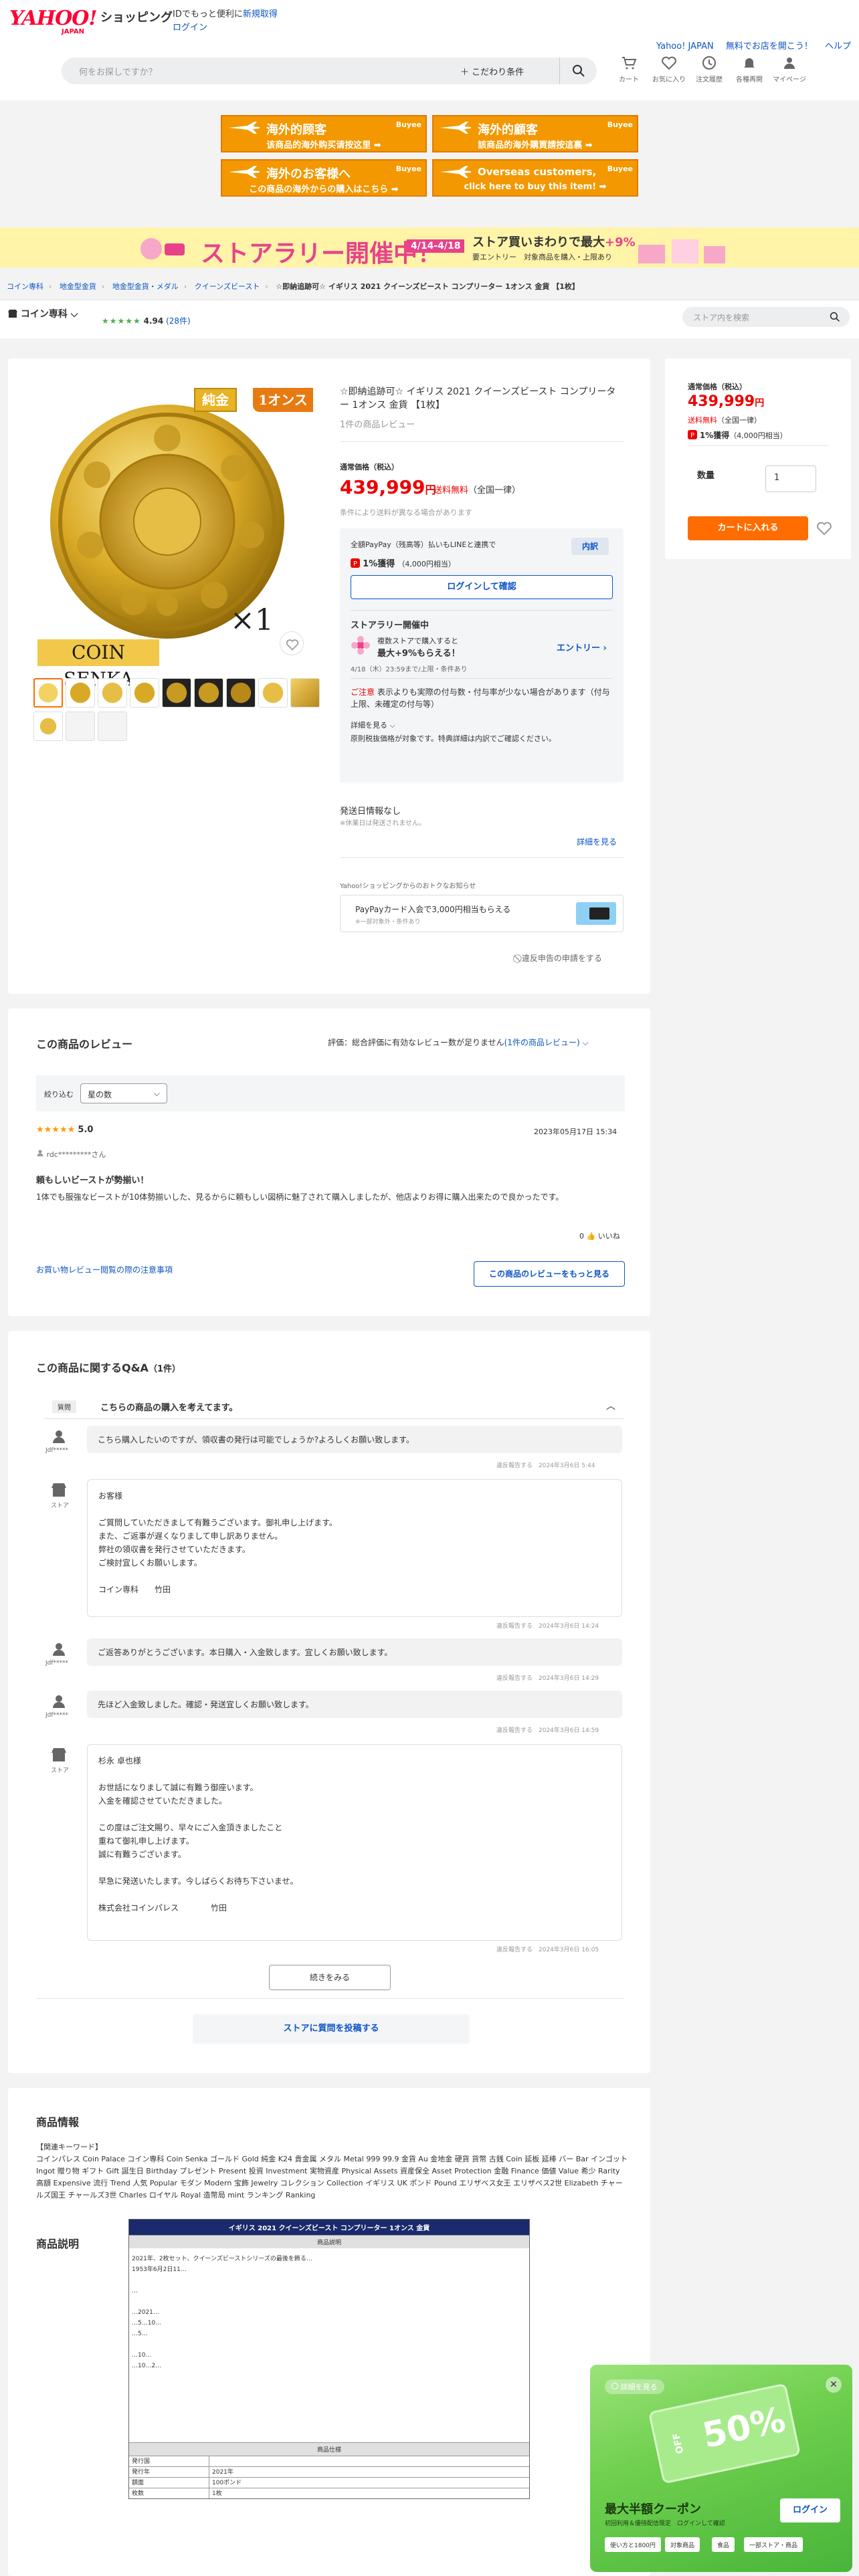 Image resolution: width=859 pixels, height=2576 pixels. I want to click on divider, so click(330, 1998).